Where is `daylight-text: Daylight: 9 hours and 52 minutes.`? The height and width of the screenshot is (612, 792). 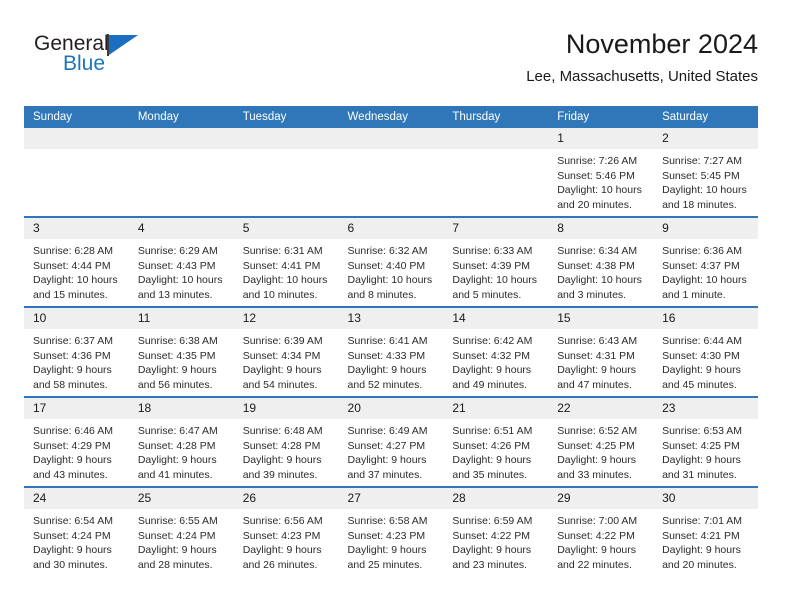 daylight-text: Daylight: 9 hours and 52 minutes. is located at coordinates (387, 377).